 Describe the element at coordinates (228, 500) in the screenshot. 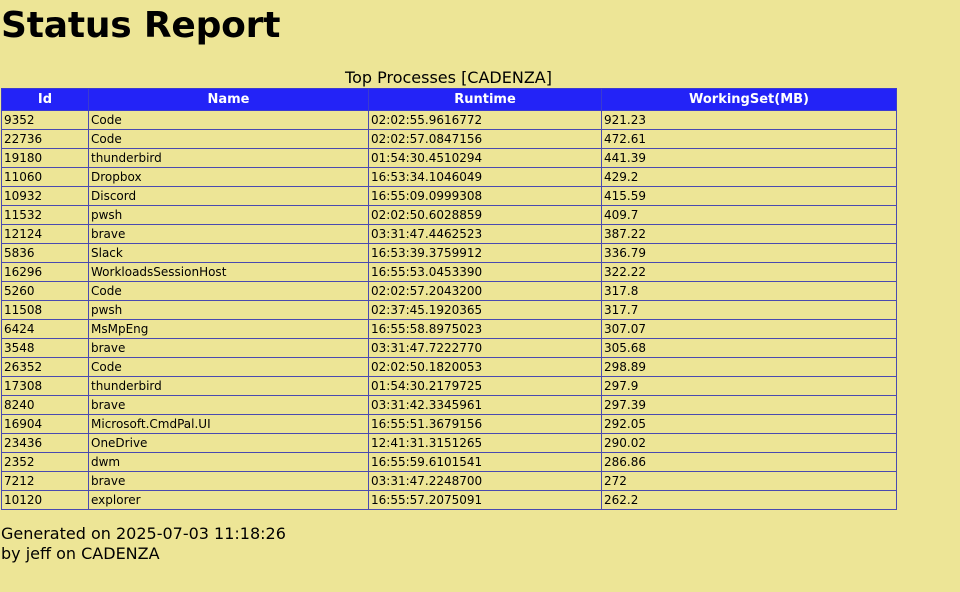

I see `cell-name: explorer` at that location.